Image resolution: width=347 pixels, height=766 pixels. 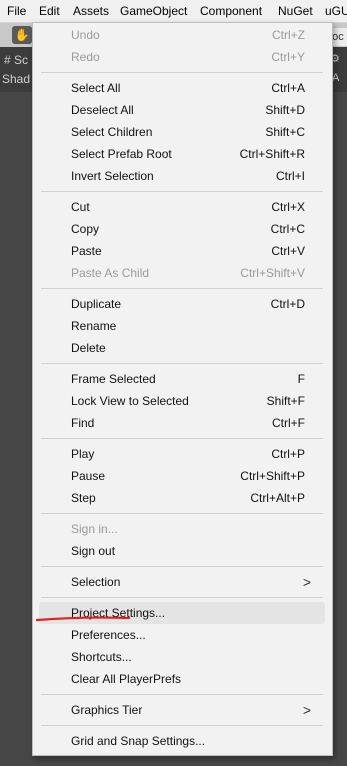 I want to click on menu-item-play: Play Ctrl+P, so click(x=182, y=454).